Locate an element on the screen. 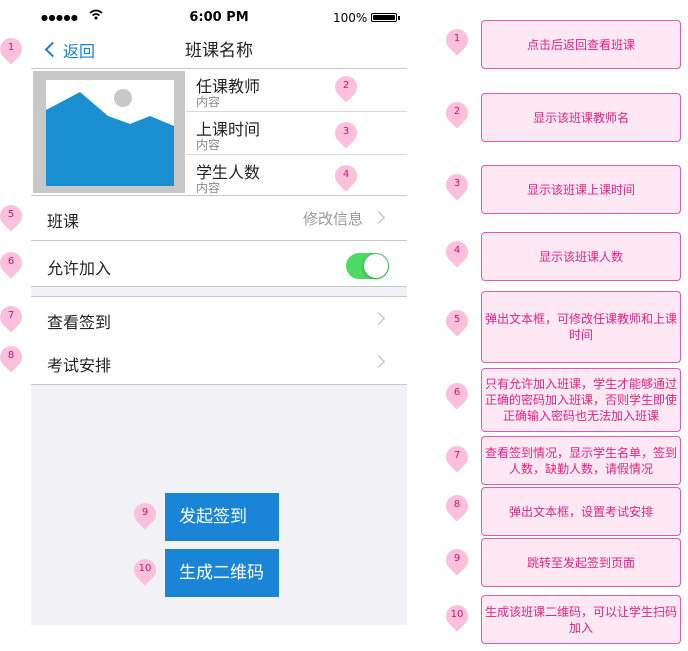 Image resolution: width=688 pixels, height=651 pixels. annotation-number: 6 is located at coordinates (457, 392).